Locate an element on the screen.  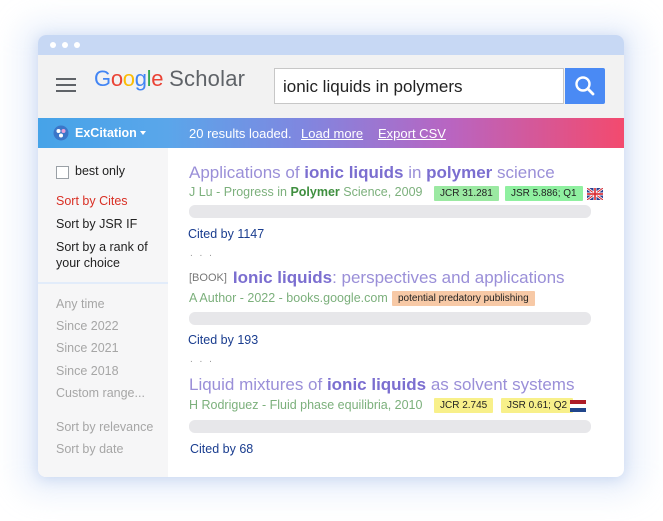
sort-by-rank: Sort by a rank of your choice is located at coordinates (110, 255).